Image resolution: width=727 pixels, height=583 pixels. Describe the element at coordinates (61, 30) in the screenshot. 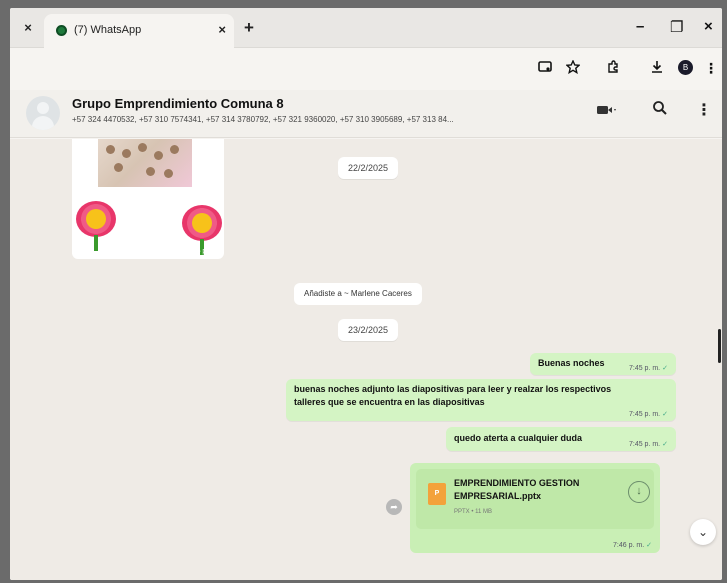

I see `whatsapp-favicon-icon` at that location.